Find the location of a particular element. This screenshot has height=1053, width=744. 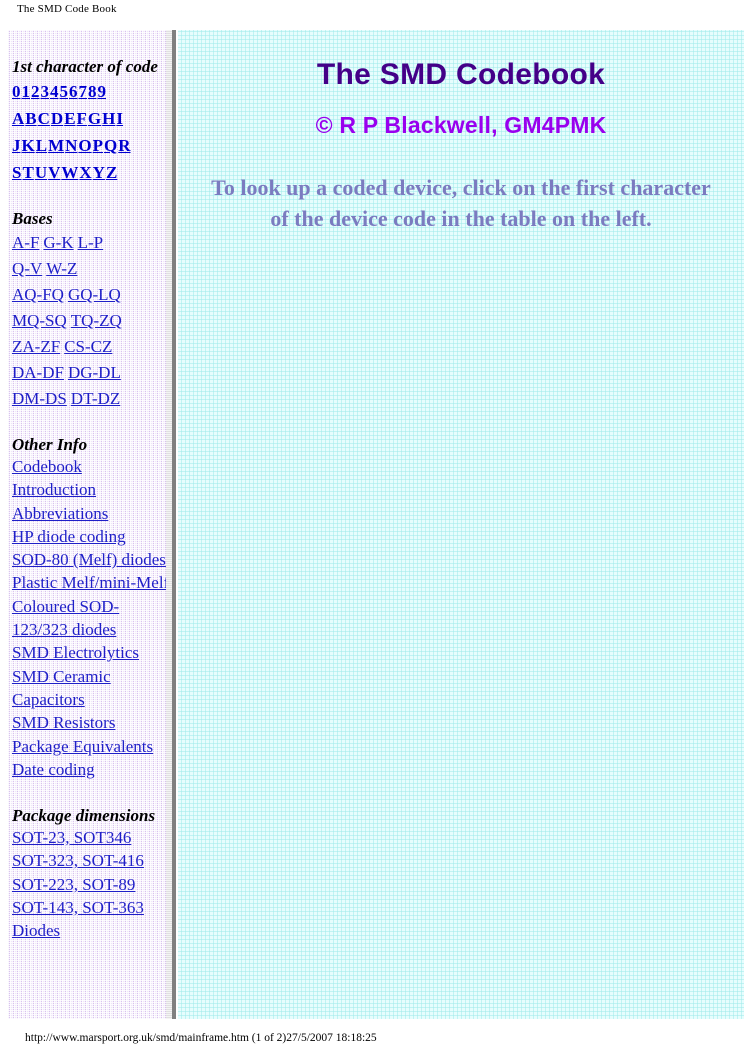

char-link: 2 is located at coordinates (35, 91).